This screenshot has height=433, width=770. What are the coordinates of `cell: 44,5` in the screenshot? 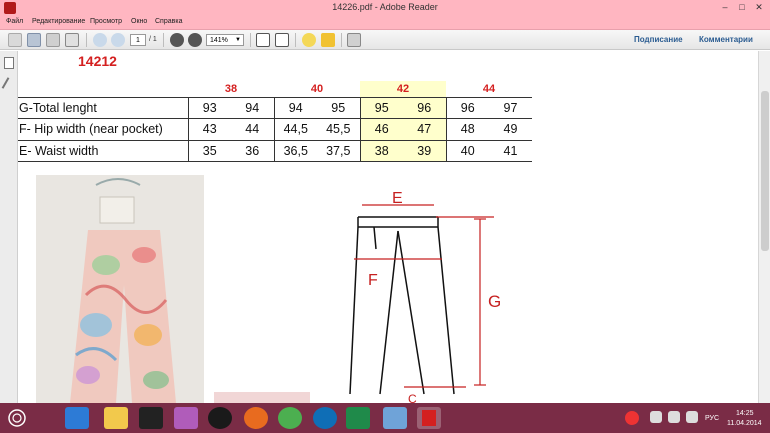 It's located at (295, 129).